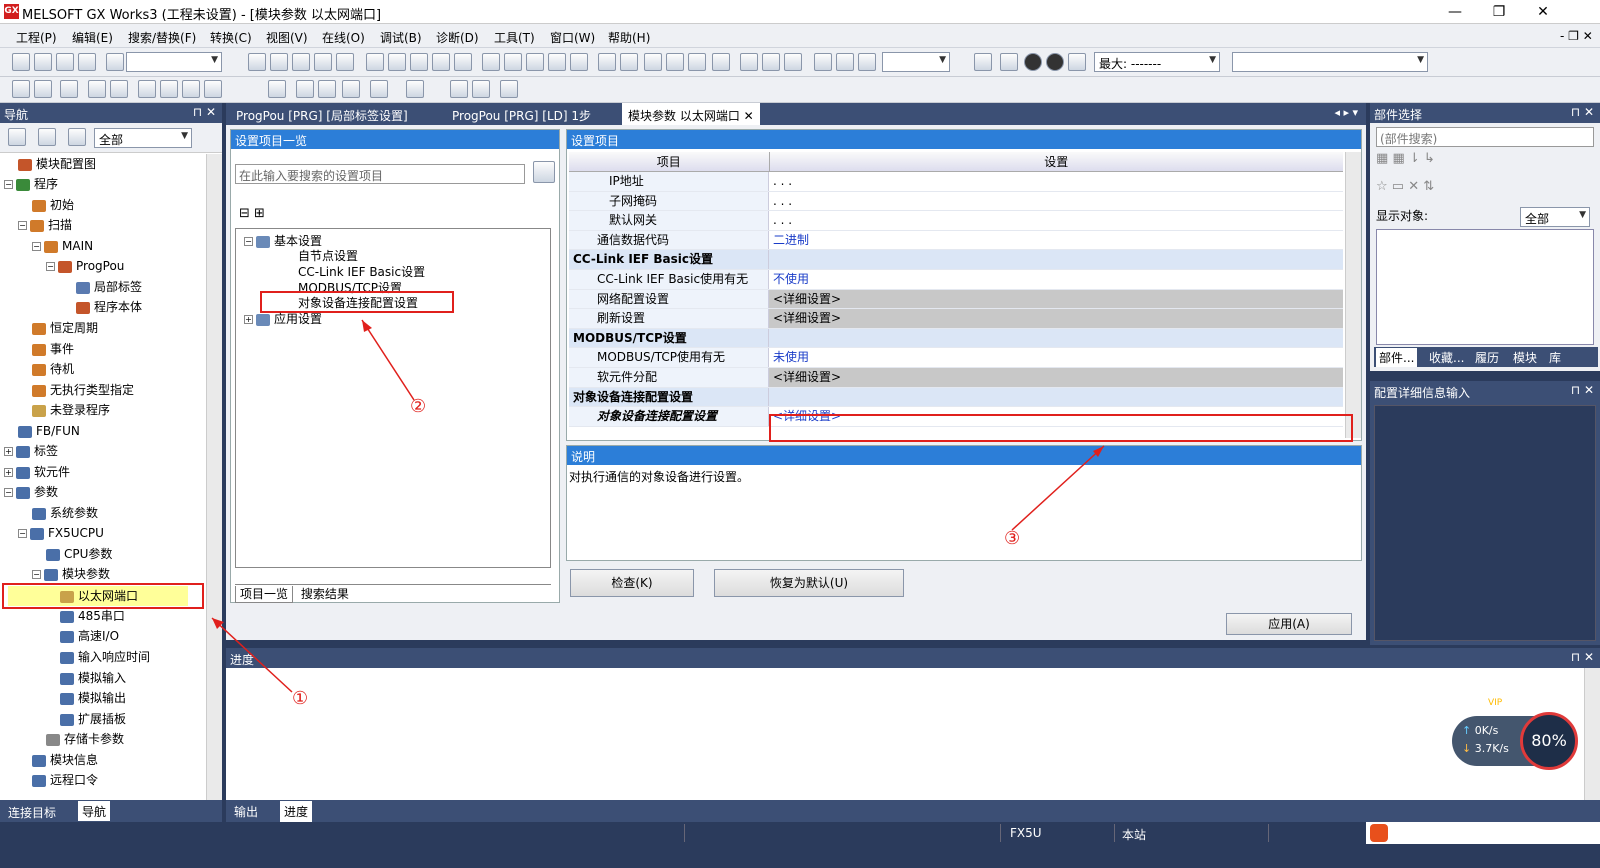 This screenshot has height=868, width=1600. What do you see at coordinates (62, 246) in the screenshot?
I see `tree-item-main: − MAIN` at bounding box center [62, 246].